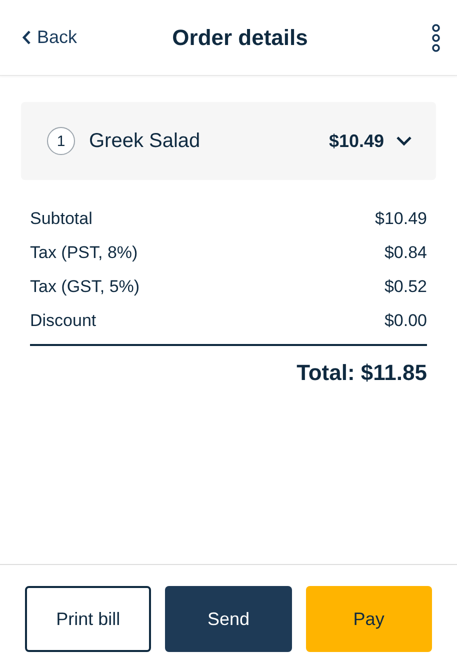 The image size is (457, 666). Describe the element at coordinates (436, 38) in the screenshot. I see `more-options-icon` at that location.